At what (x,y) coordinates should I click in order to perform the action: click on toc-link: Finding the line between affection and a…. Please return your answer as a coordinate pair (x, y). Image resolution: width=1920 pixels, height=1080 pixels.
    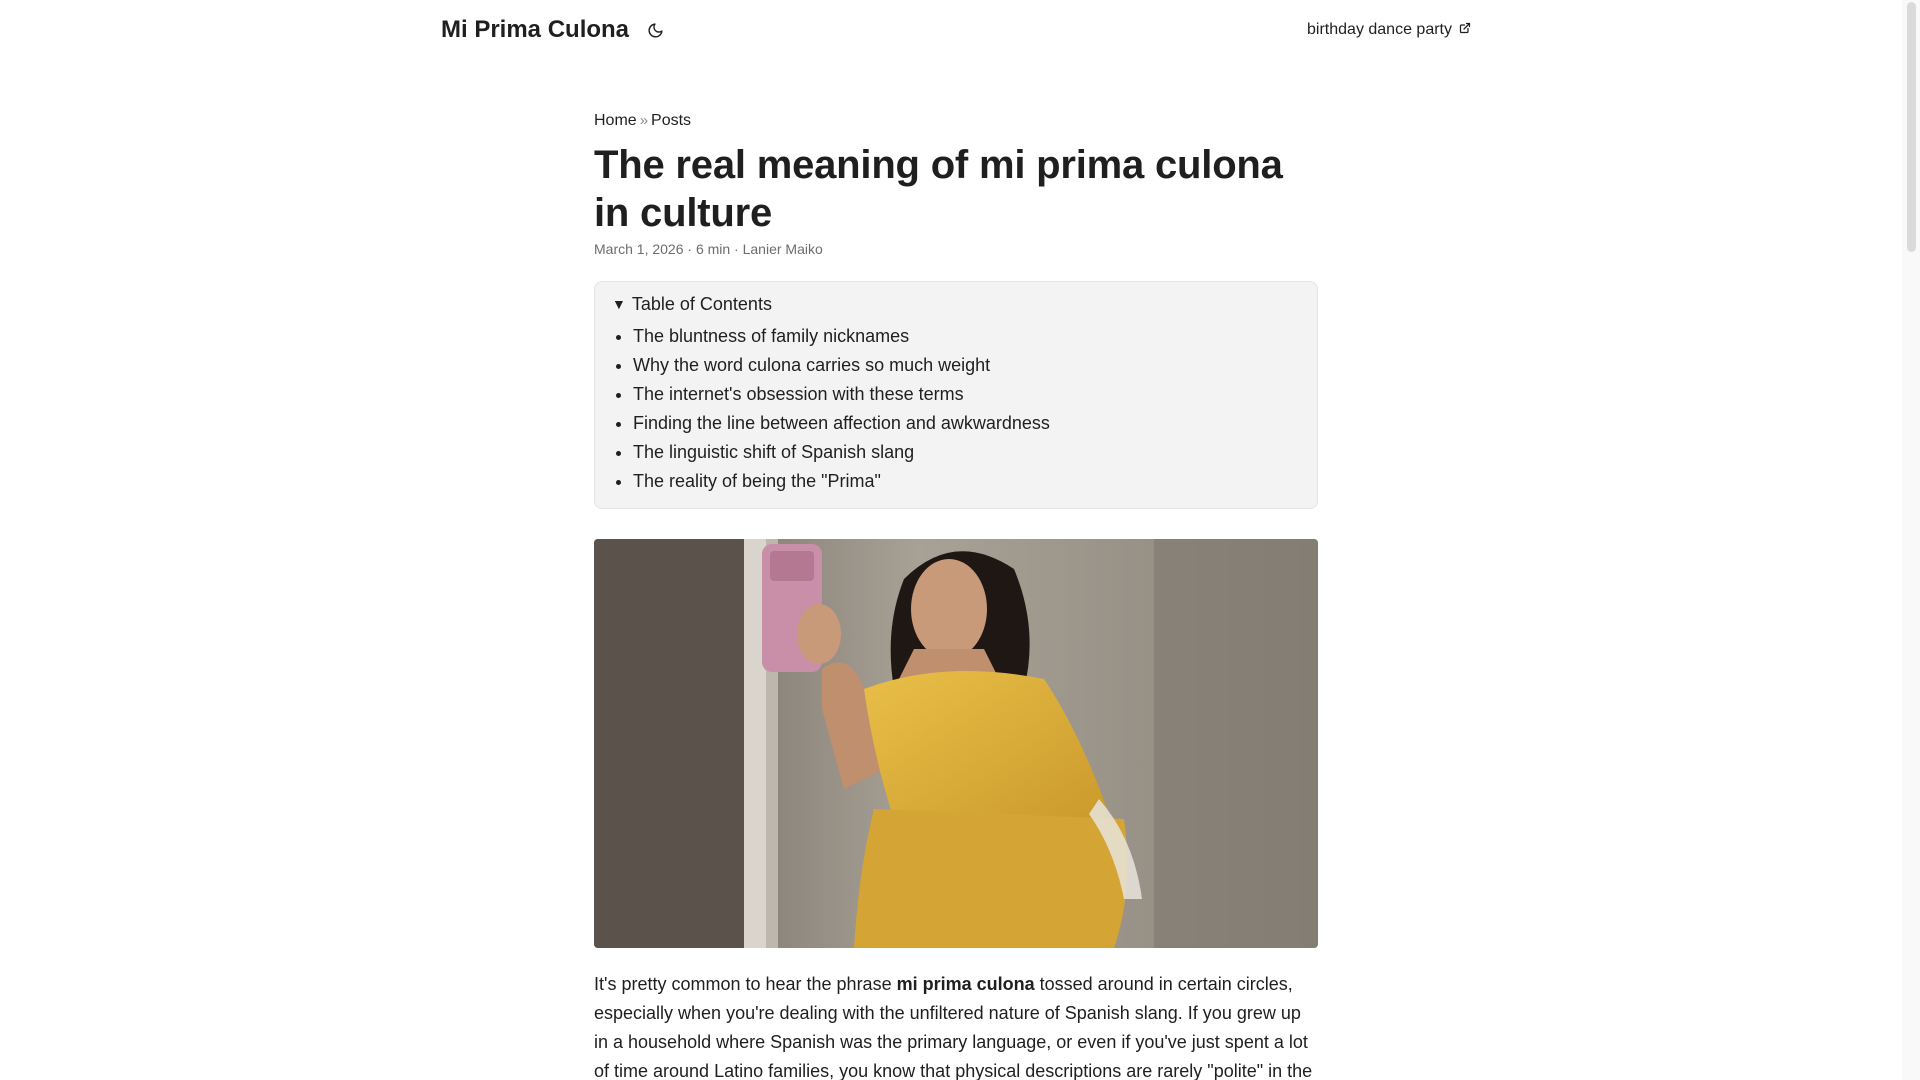
    Looking at the image, I should click on (841, 423).